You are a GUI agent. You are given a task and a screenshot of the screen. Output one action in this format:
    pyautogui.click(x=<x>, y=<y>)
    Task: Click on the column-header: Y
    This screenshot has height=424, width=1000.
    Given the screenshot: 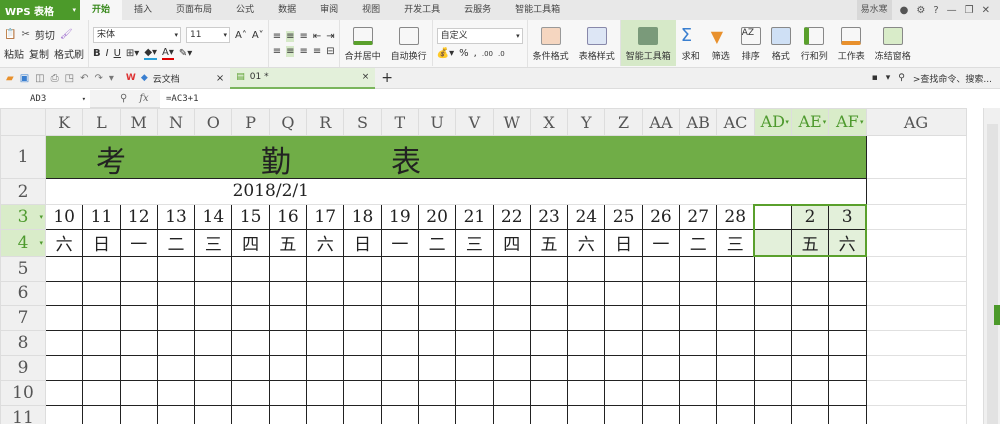 What is the action you would take?
    pyautogui.click(x=586, y=122)
    